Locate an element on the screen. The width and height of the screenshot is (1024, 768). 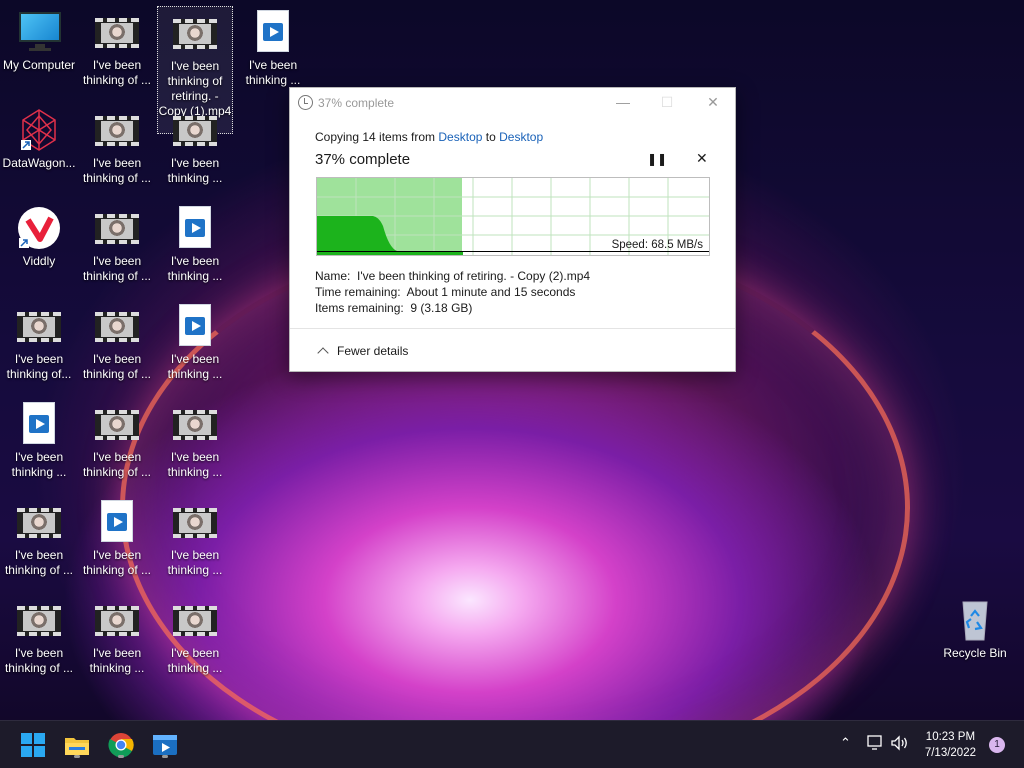
source-link: Desktop is located at coordinates (460, 137).